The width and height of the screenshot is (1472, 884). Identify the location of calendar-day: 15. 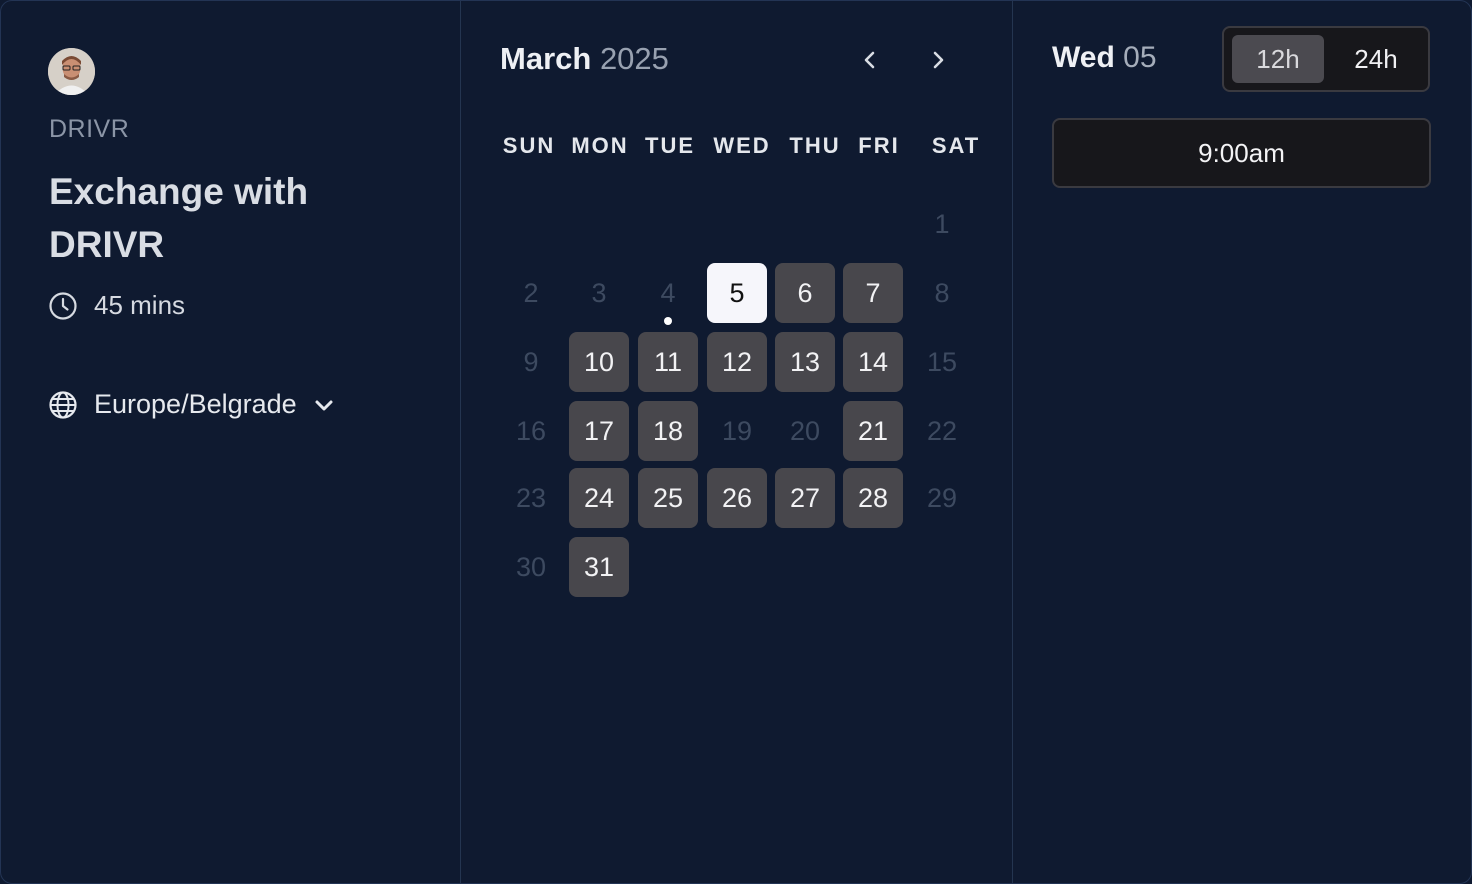
(942, 361).